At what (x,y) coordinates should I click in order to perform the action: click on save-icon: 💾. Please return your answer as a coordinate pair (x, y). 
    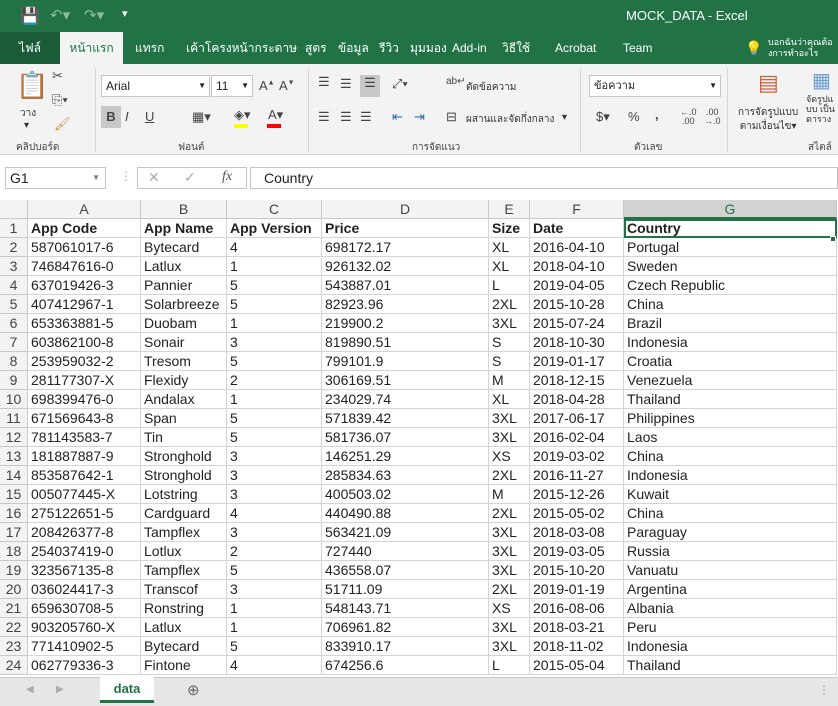
    Looking at the image, I should click on (30, 16).